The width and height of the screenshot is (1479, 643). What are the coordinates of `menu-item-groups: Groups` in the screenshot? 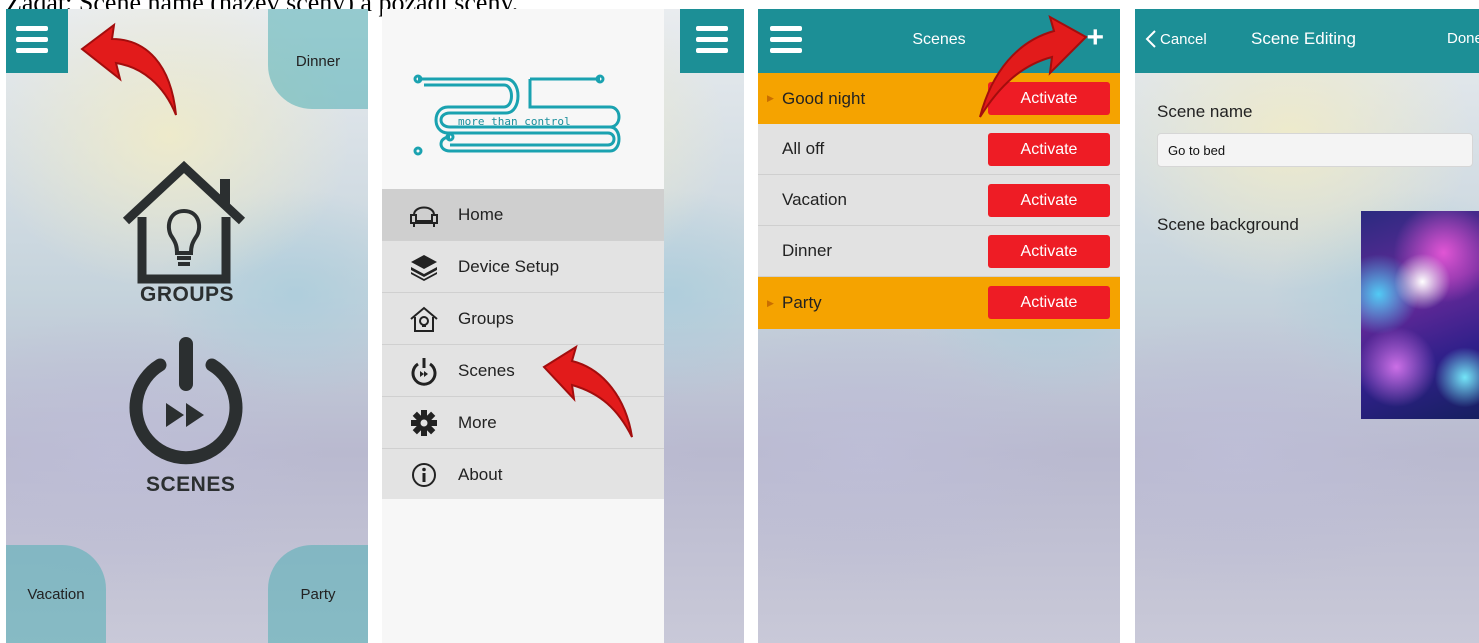 It's located at (523, 319).